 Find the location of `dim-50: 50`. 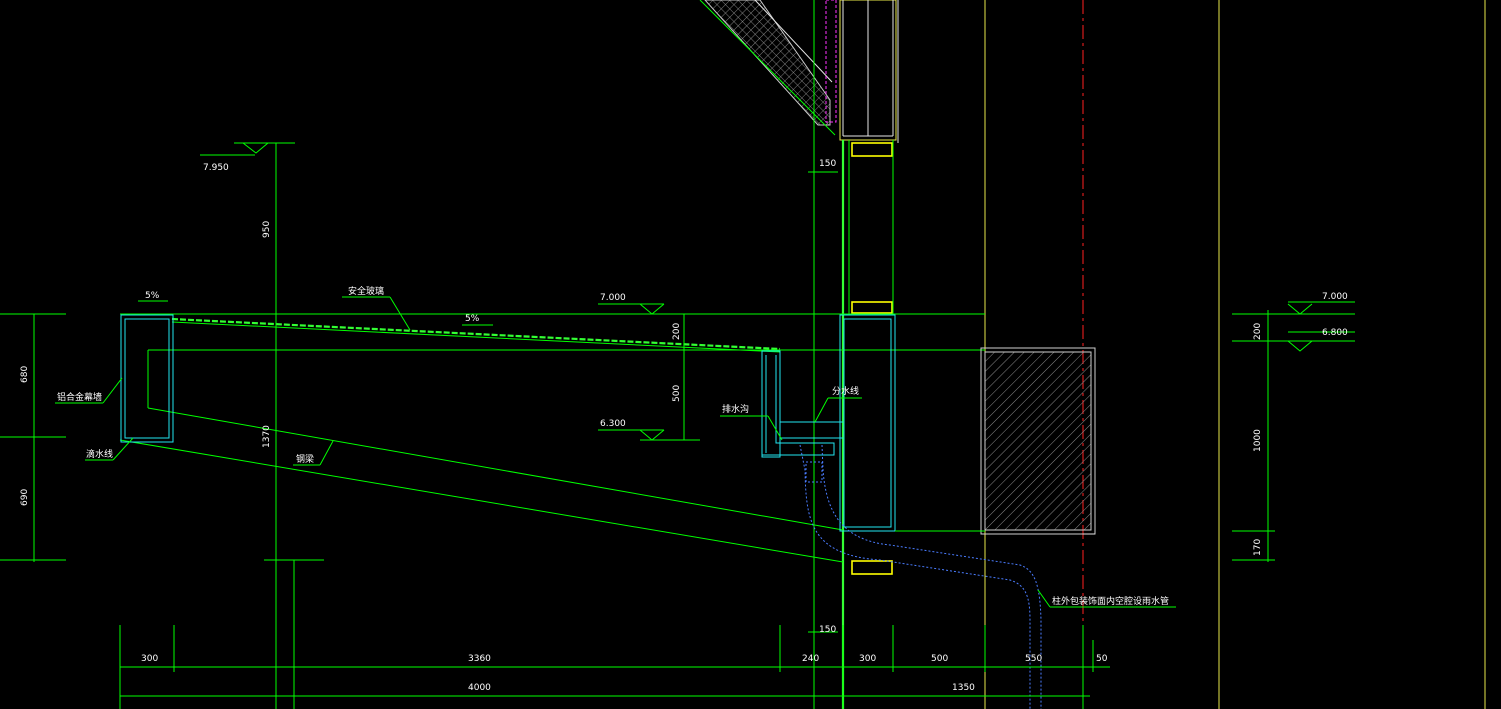

dim-50: 50 is located at coordinates (1102, 659).